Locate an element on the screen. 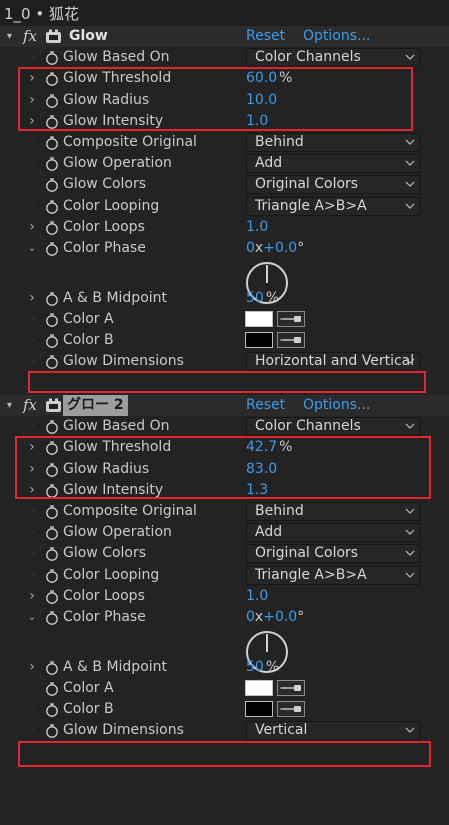 Image resolution: width=449 pixels, height=825 pixels. glow-threshold-value: 60.0% is located at coordinates (269, 78).